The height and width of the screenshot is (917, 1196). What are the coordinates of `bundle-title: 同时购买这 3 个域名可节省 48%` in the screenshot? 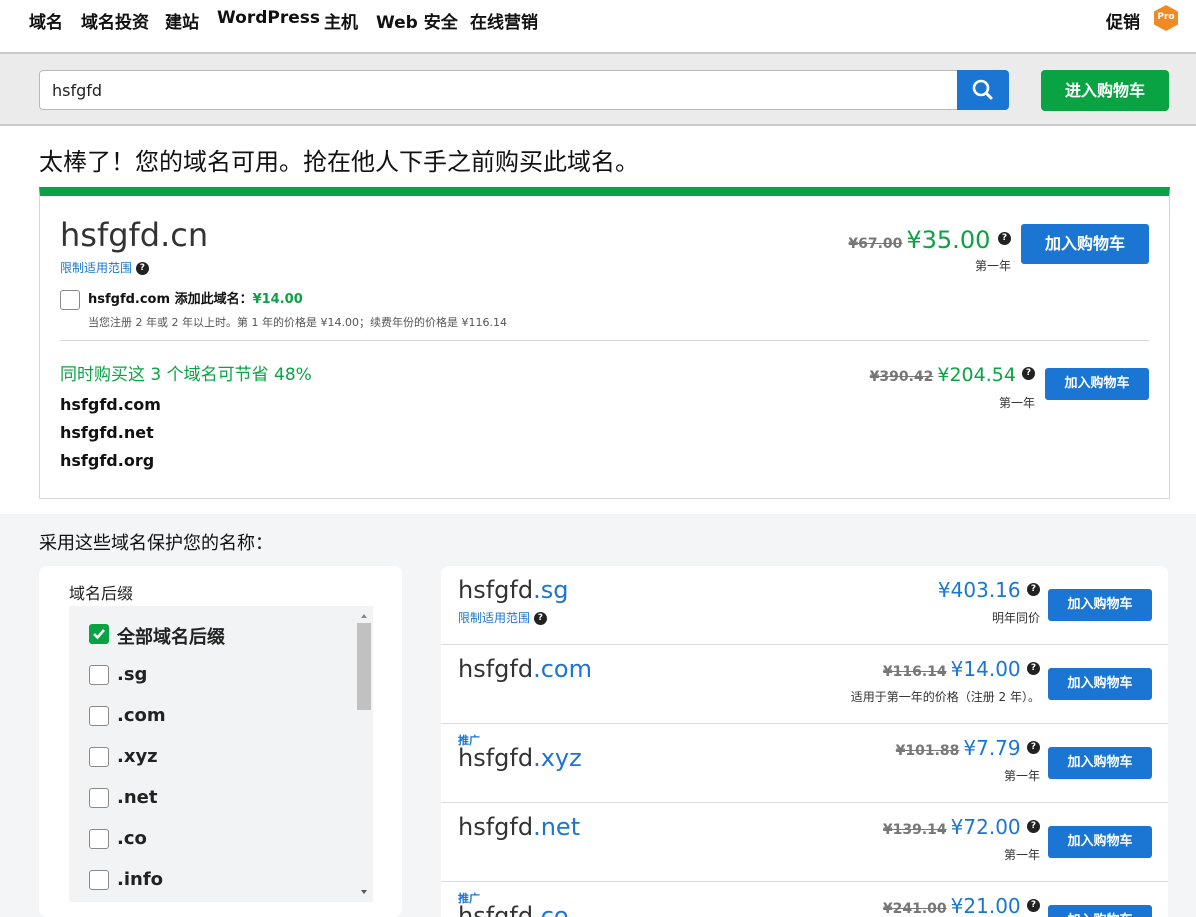 It's located at (186, 375).